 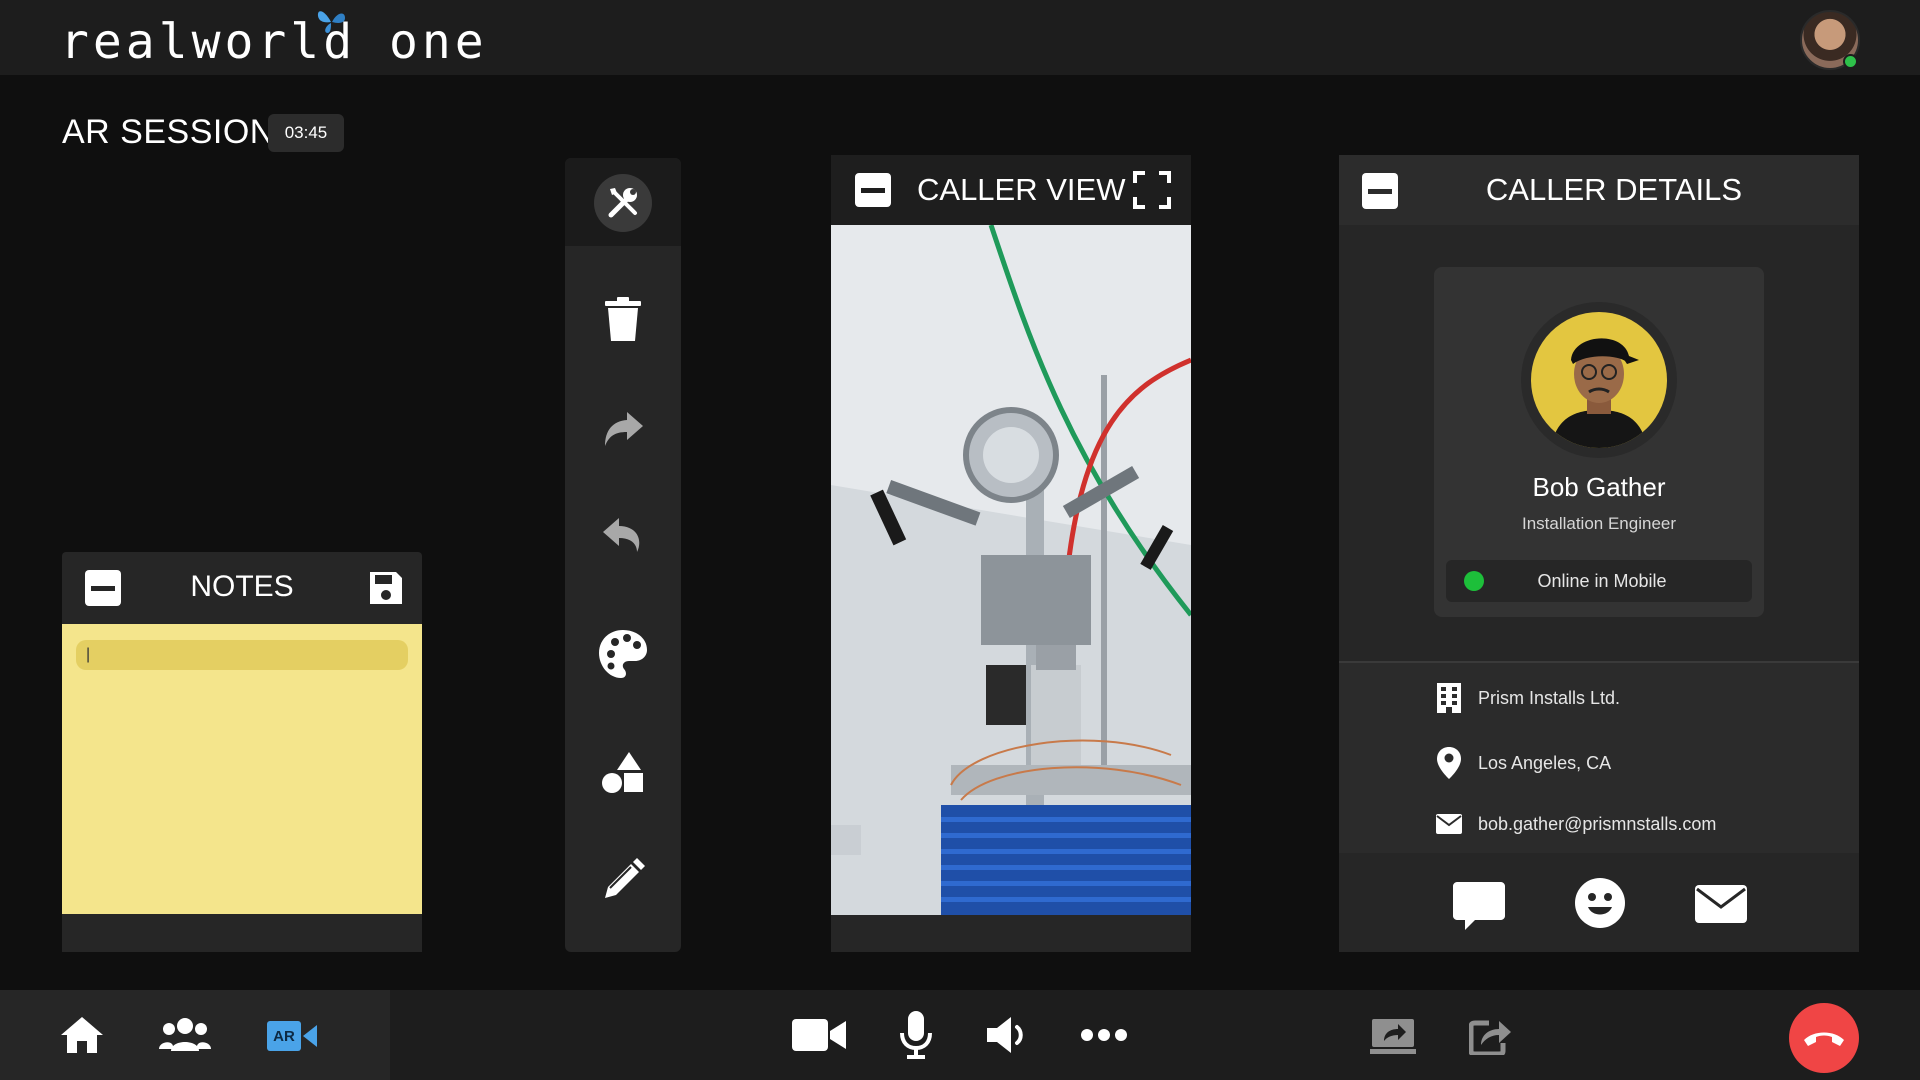 I want to click on session-timer: 03:45, so click(x=306, y=133).